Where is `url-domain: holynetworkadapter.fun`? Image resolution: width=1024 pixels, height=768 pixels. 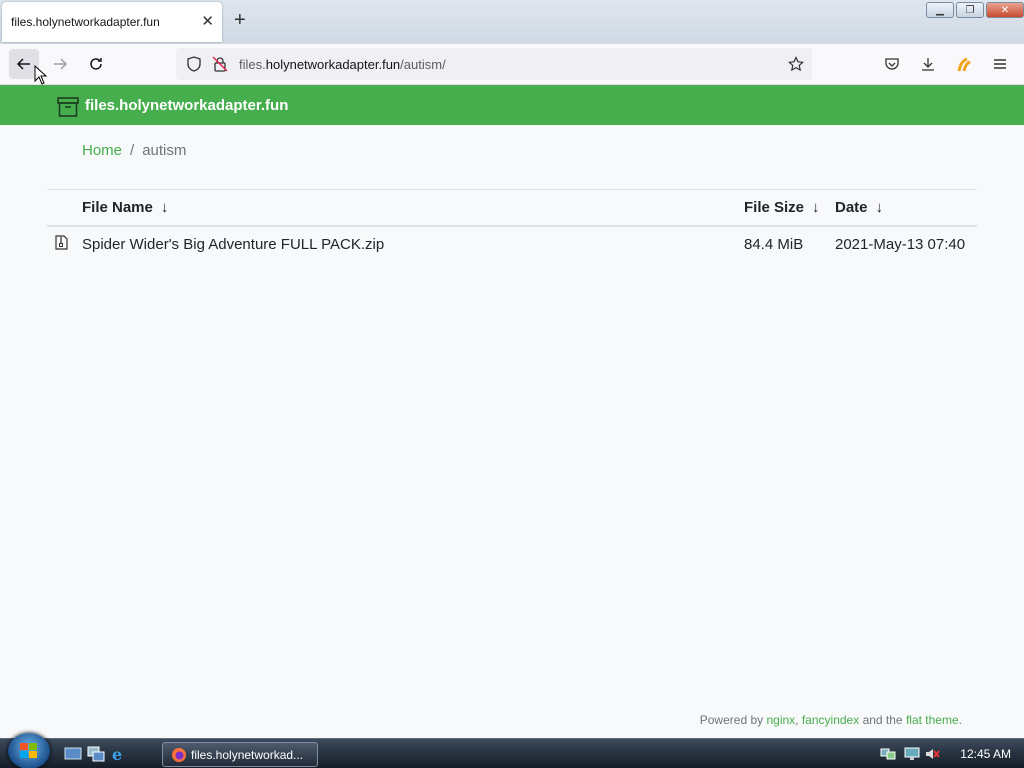 url-domain: holynetworkadapter.fun is located at coordinates (333, 64).